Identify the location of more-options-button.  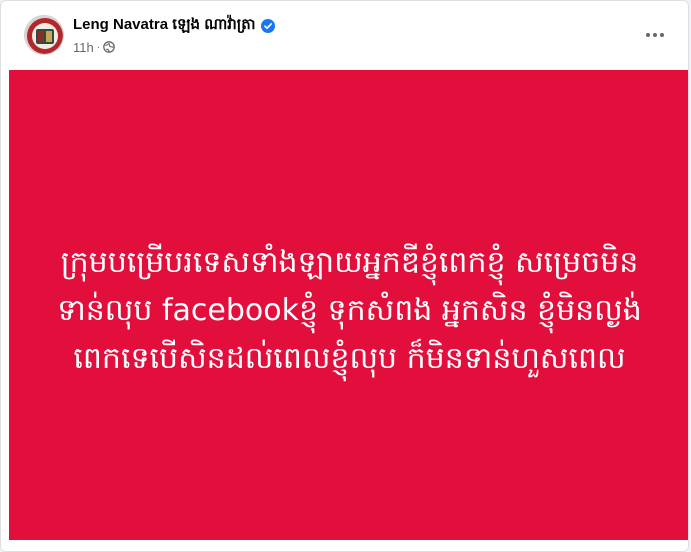
(655, 35).